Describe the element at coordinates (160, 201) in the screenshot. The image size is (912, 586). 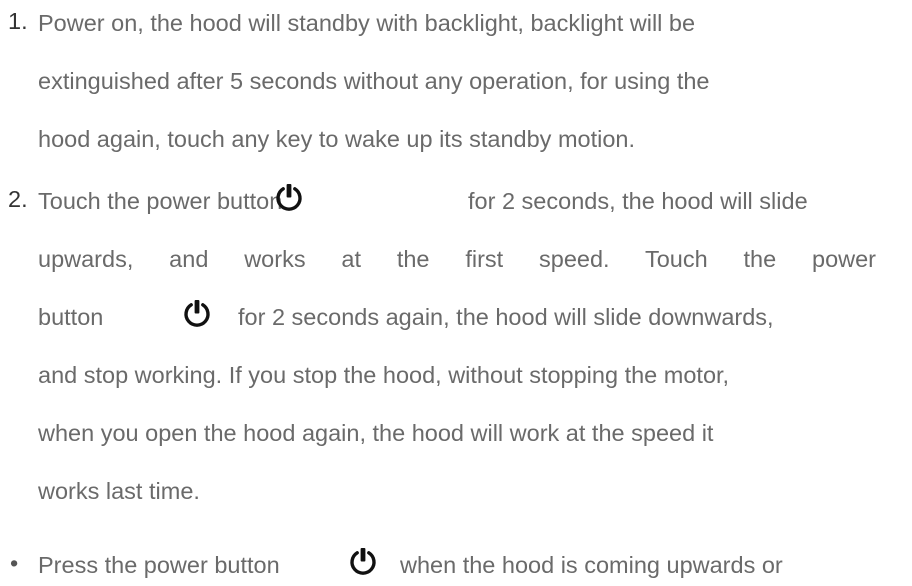
I see `item-2-line-1-start: Touch the power button` at that location.